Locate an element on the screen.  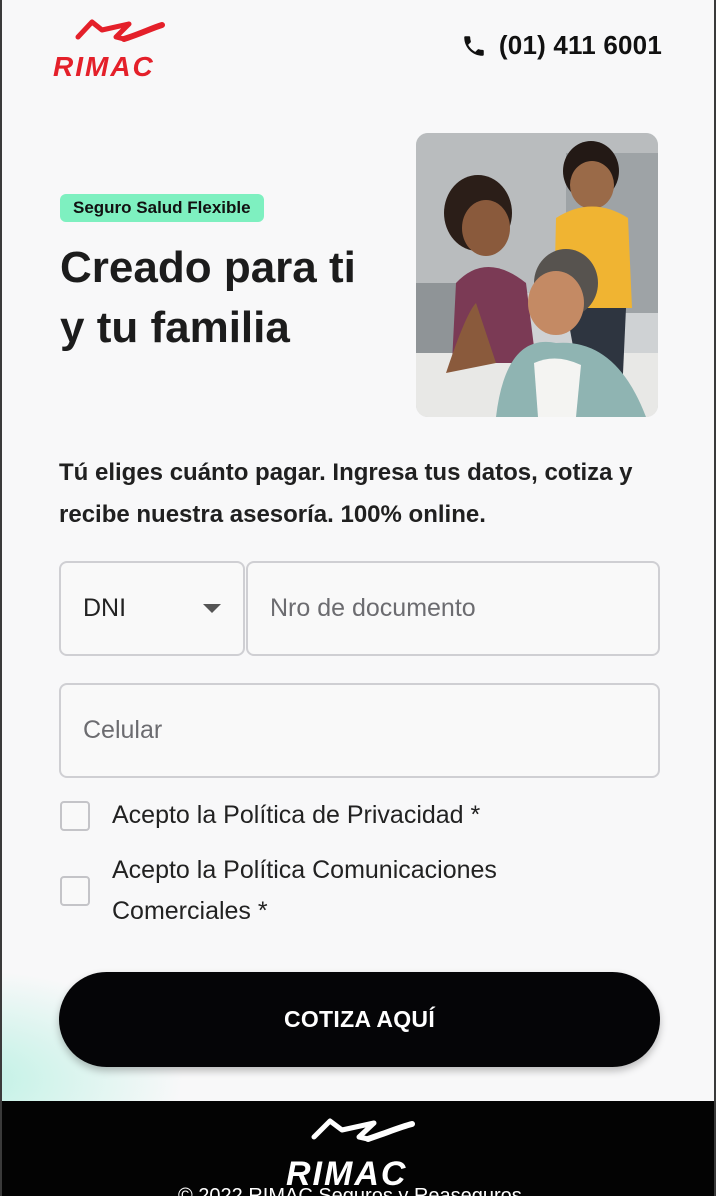
headline-line-2: y tu familia is located at coordinates (175, 327).